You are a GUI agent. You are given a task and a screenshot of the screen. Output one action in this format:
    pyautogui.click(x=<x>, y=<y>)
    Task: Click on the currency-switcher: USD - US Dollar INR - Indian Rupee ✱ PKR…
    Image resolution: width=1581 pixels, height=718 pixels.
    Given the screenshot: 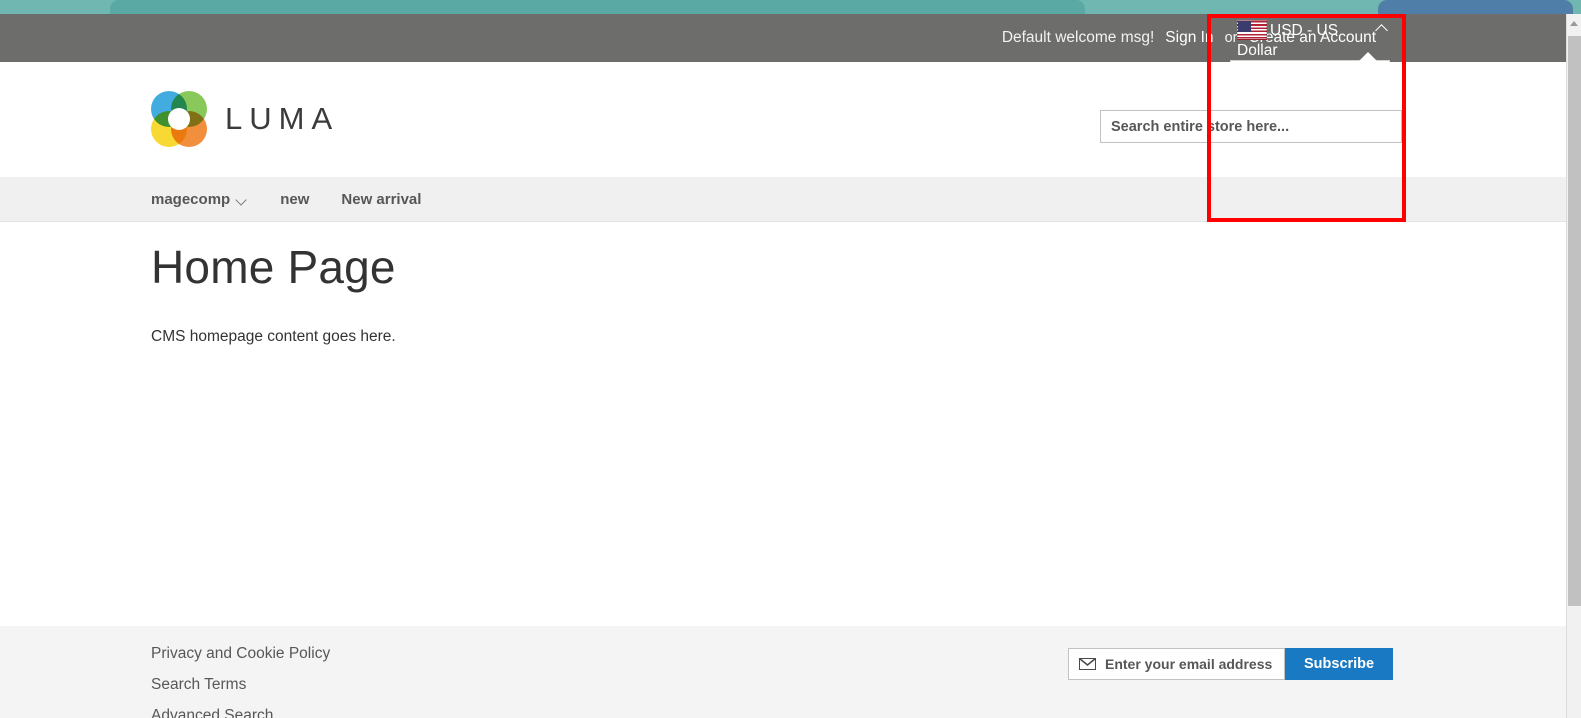 What is the action you would take?
    pyautogui.click(x=1310, y=106)
    